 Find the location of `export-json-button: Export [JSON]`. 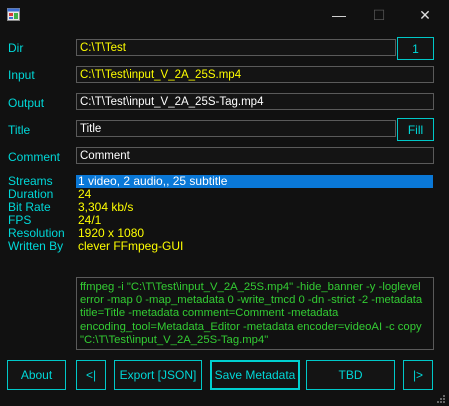

export-json-button: Export [JSON] is located at coordinates (158, 375).